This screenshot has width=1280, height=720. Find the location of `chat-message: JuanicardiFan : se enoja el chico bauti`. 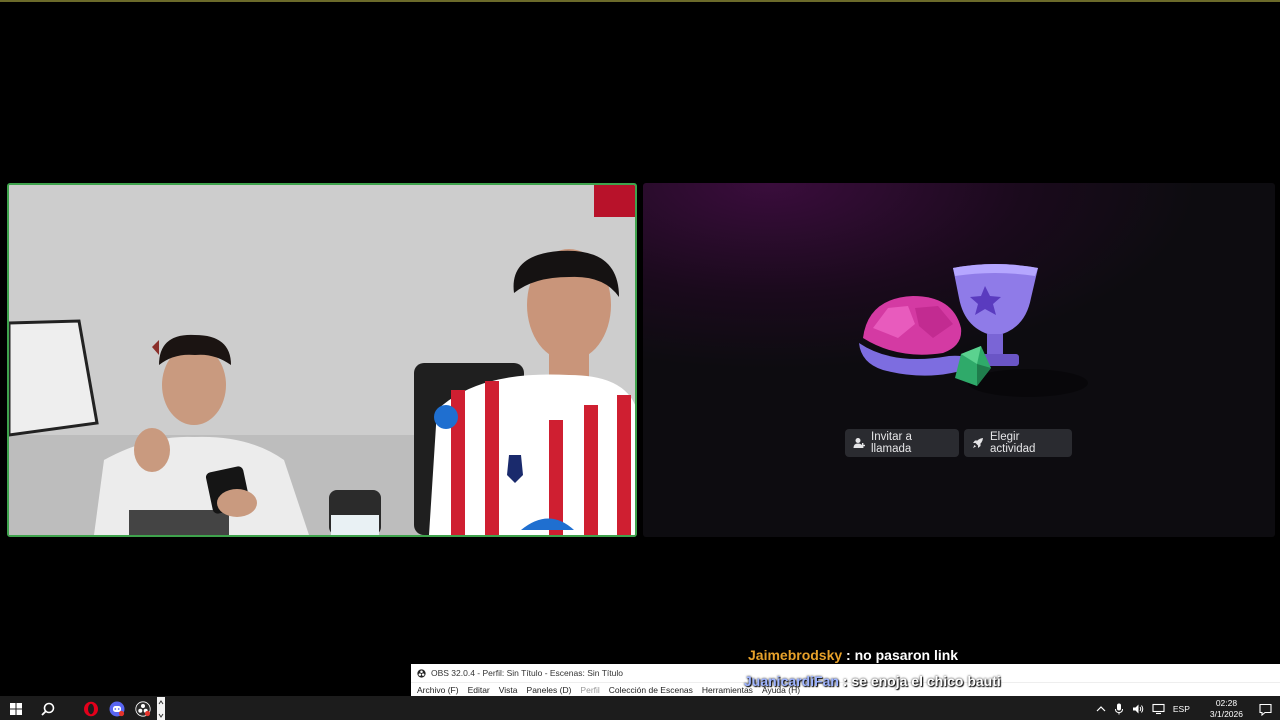

chat-message: JuanicardiFan : se enoja el chico bauti is located at coordinates (872, 681).